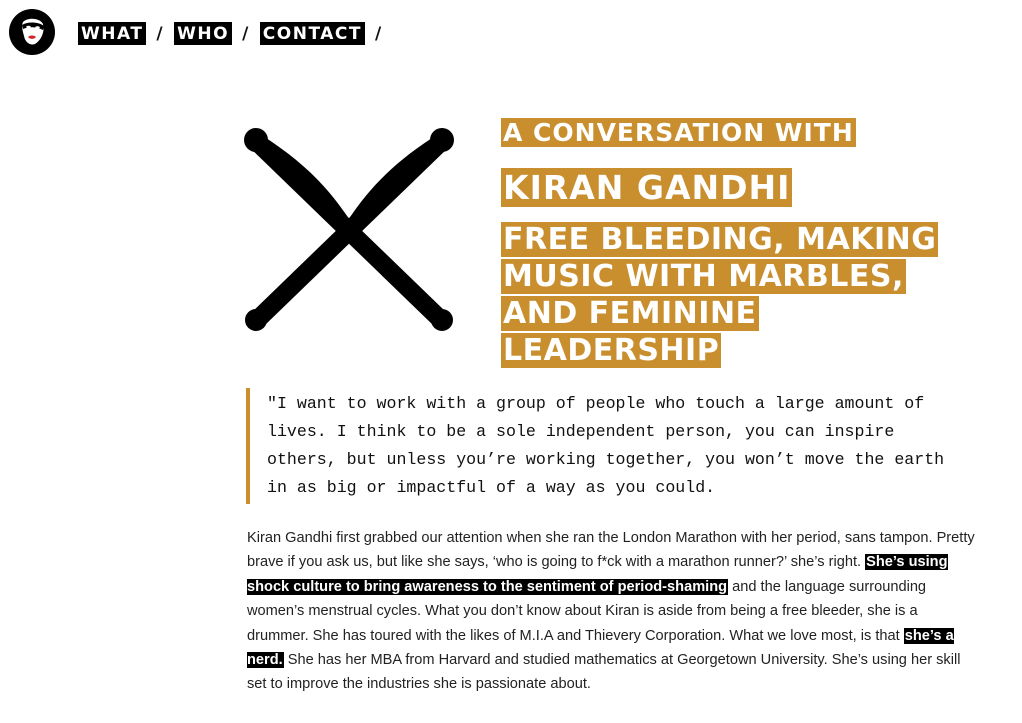  I want to click on main-nav: WHAT / WHO / CONTACT /, so click(235, 33).